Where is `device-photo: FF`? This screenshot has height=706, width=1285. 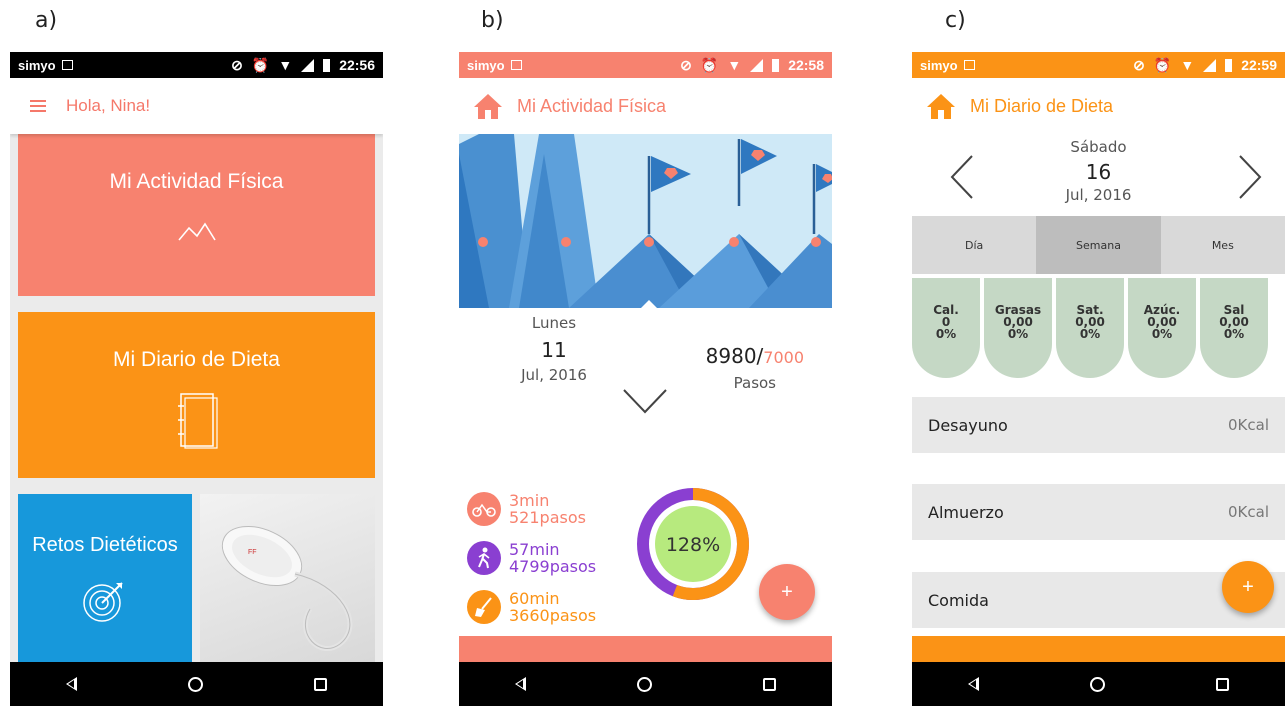
device-photo: FF is located at coordinates (287, 578).